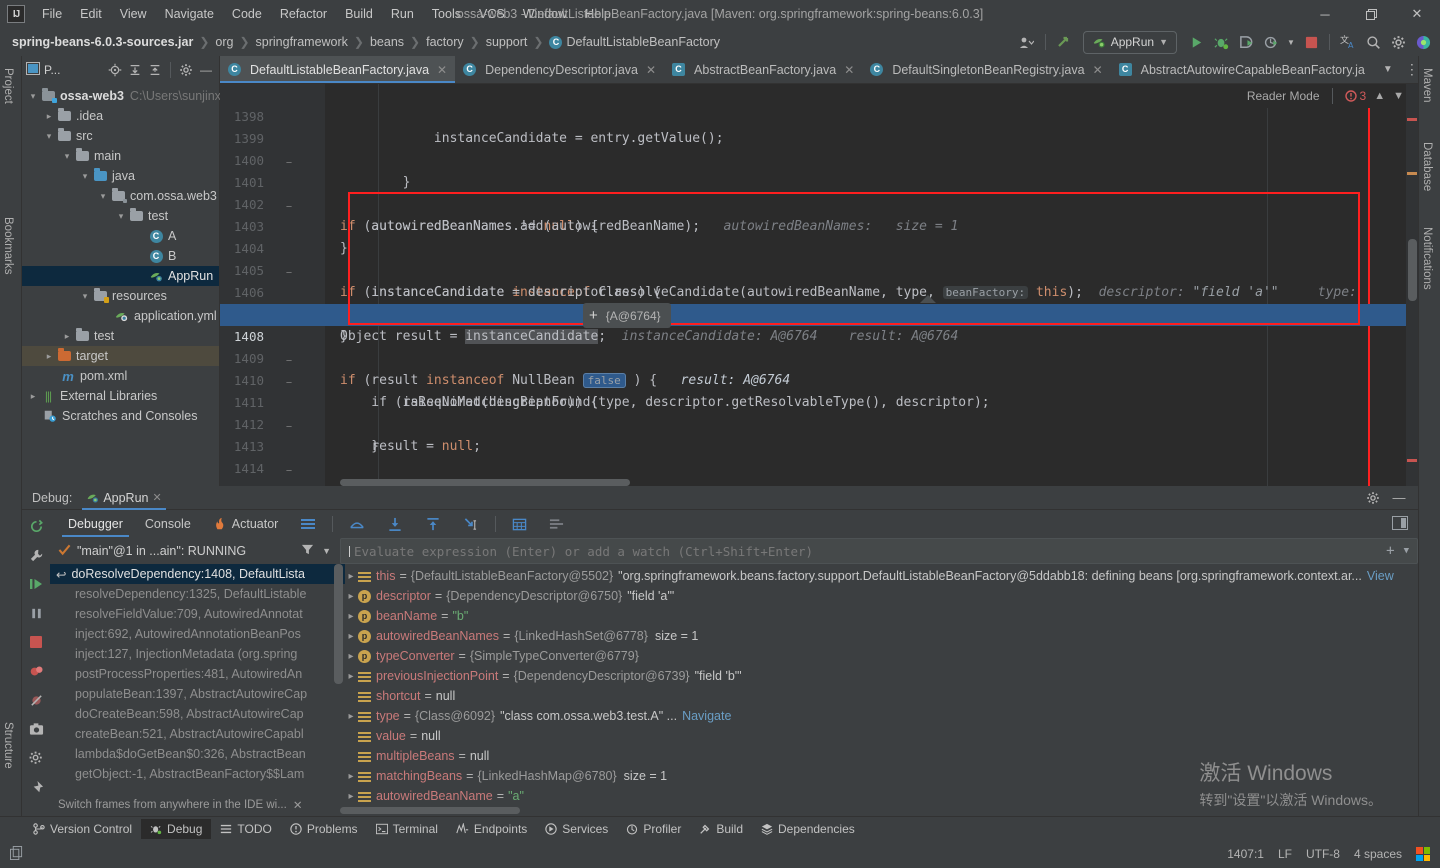 This screenshot has width=1440, height=868. I want to click on bottom-tab-terminal: Terminal, so click(407, 829).